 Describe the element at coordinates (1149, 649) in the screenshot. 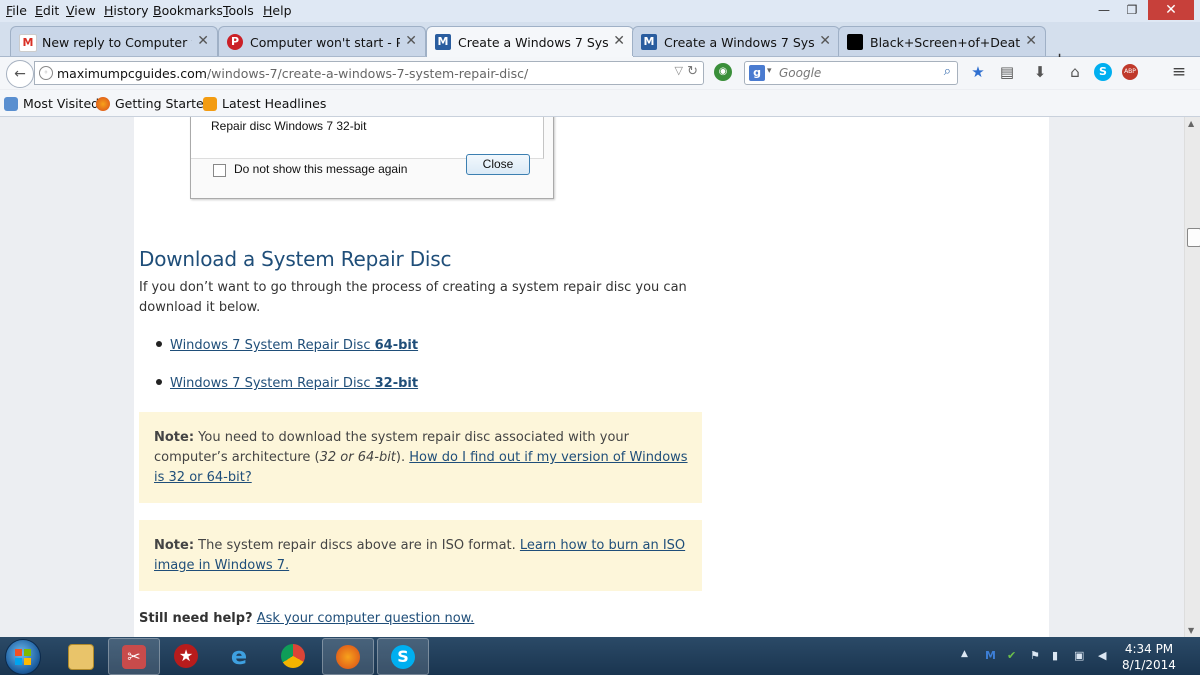

I see `clock-time: 4:34 PM` at that location.